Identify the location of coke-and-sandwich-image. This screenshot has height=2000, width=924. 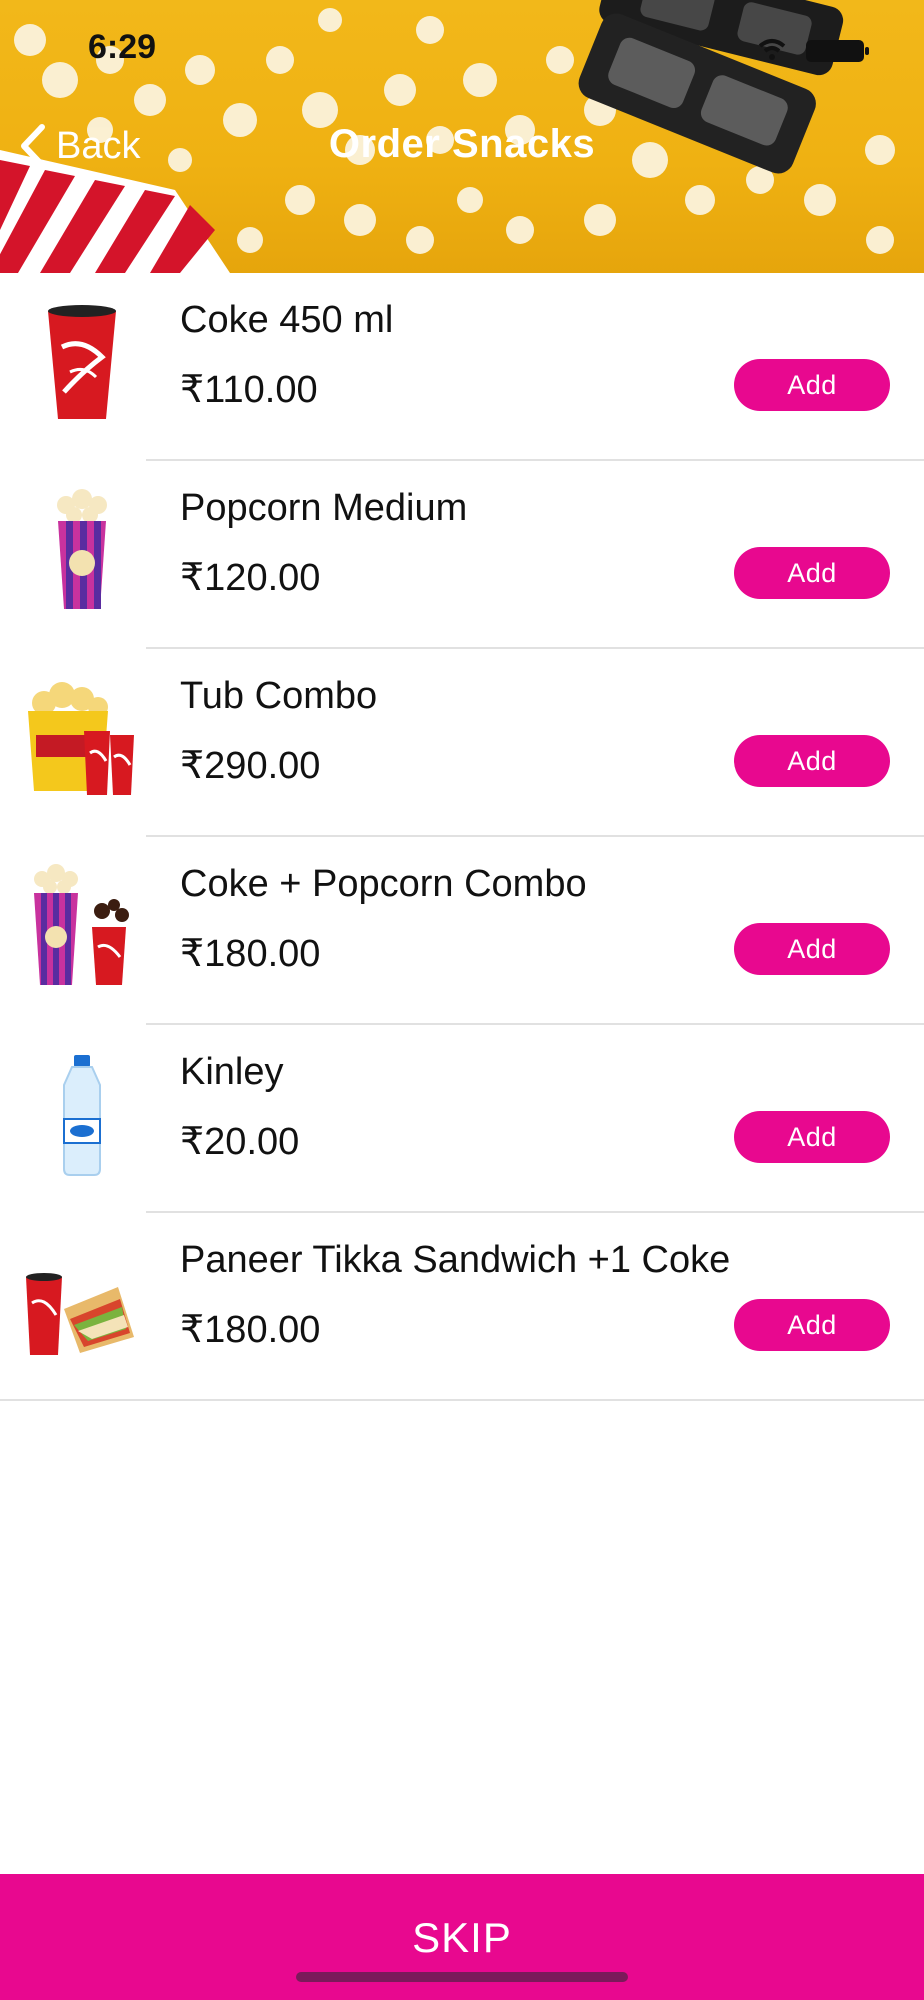
(80, 1314).